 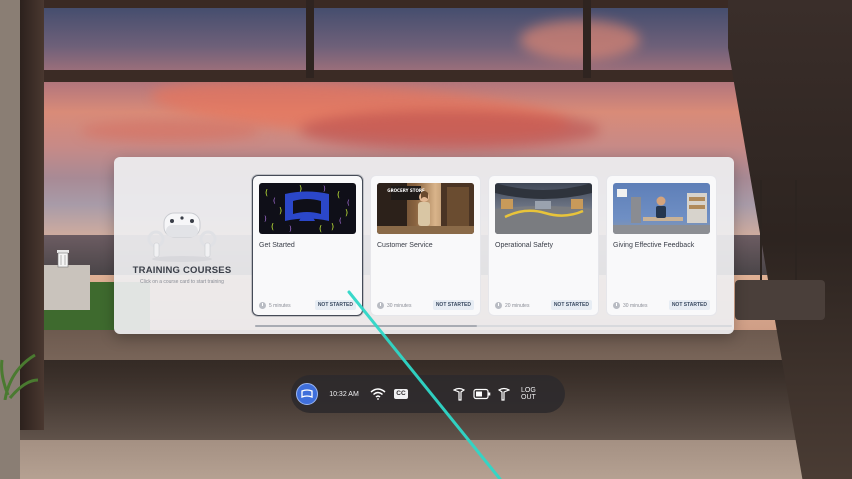 What do you see at coordinates (654, 245) in the screenshot?
I see `course-title: Giving Effective Feedback` at bounding box center [654, 245].